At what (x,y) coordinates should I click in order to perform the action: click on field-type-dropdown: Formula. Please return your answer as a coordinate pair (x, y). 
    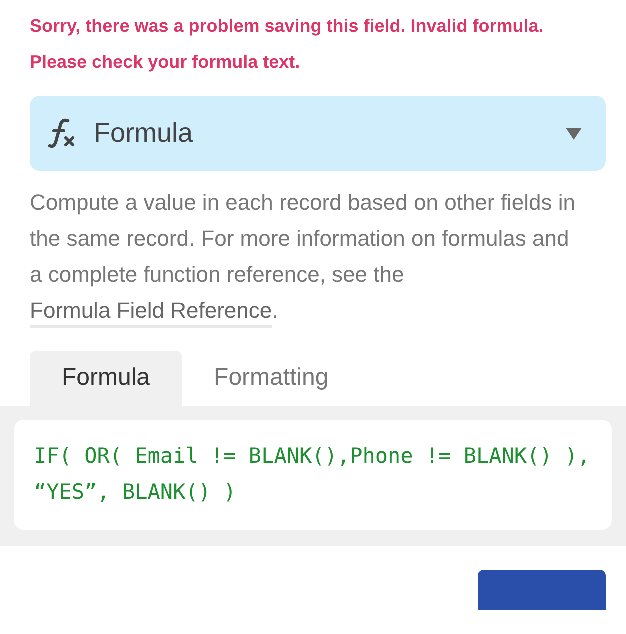
    Looking at the image, I should click on (318, 133).